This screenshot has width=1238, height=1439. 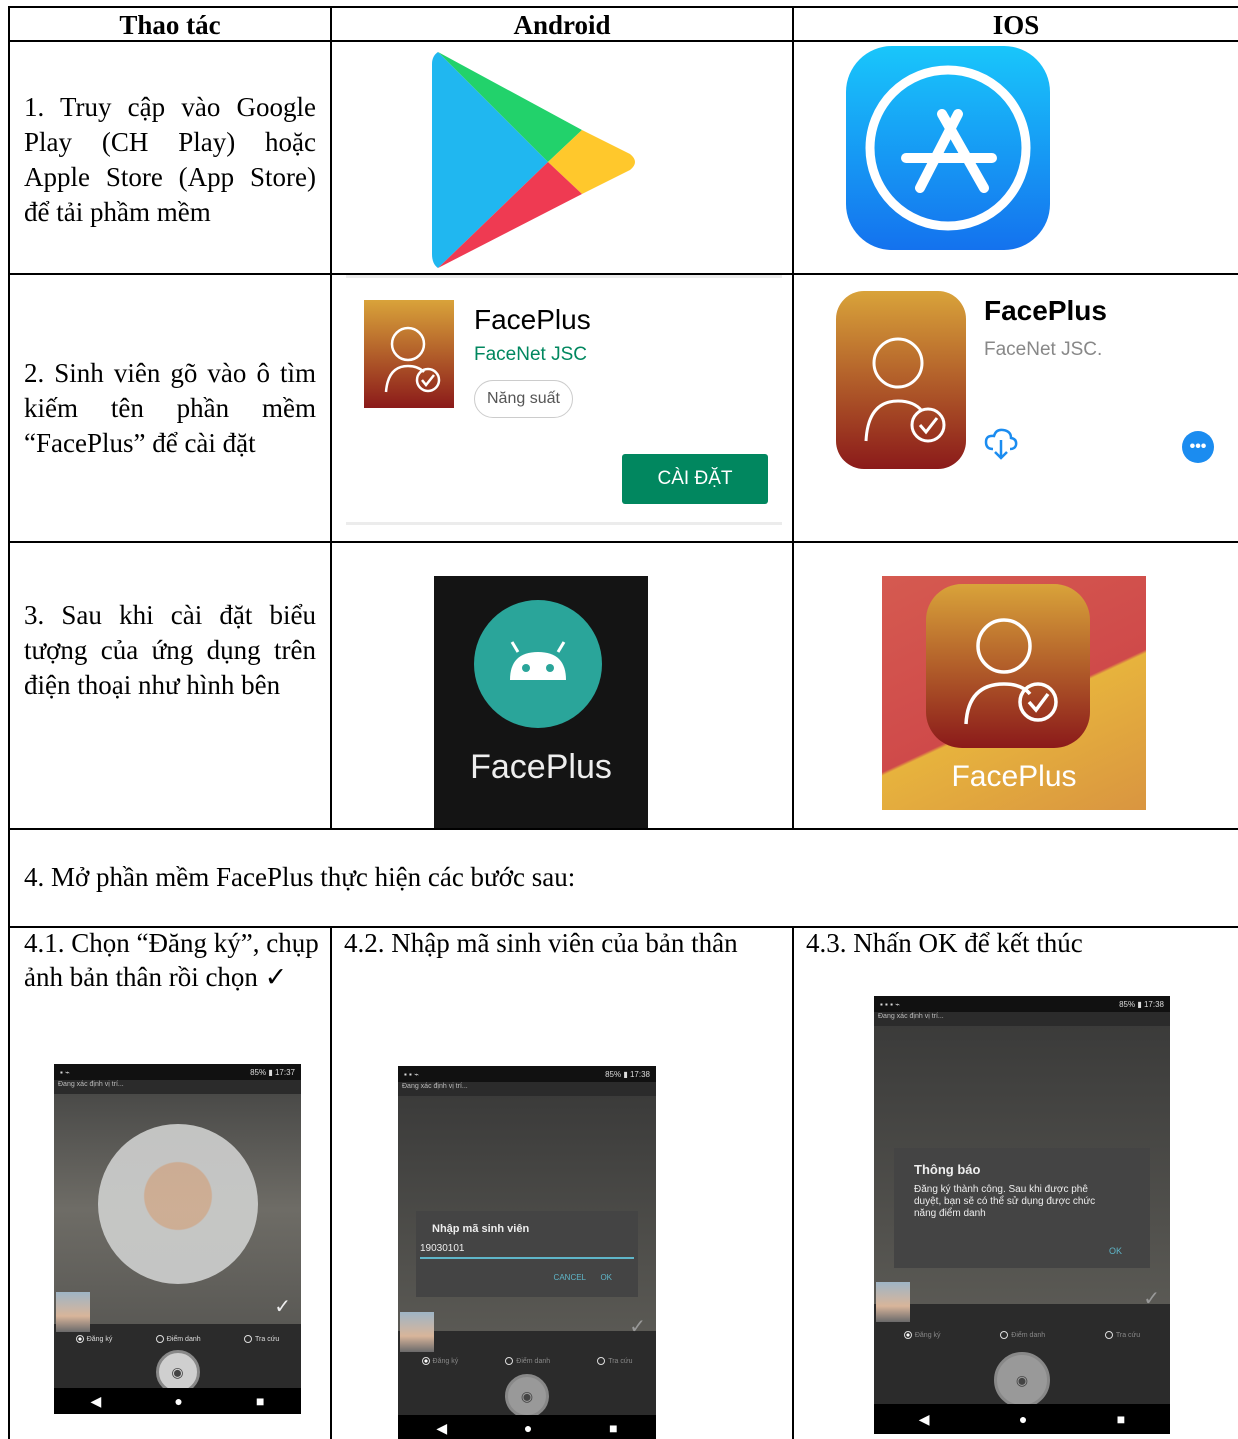 I want to click on android-robot-icon, so click(x=538, y=664).